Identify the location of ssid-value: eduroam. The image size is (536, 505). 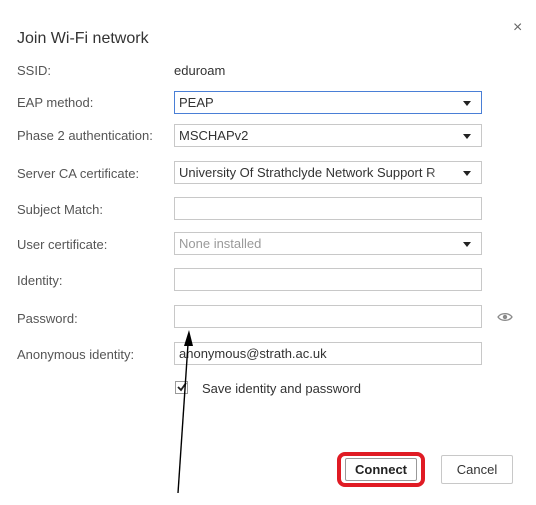
(200, 70).